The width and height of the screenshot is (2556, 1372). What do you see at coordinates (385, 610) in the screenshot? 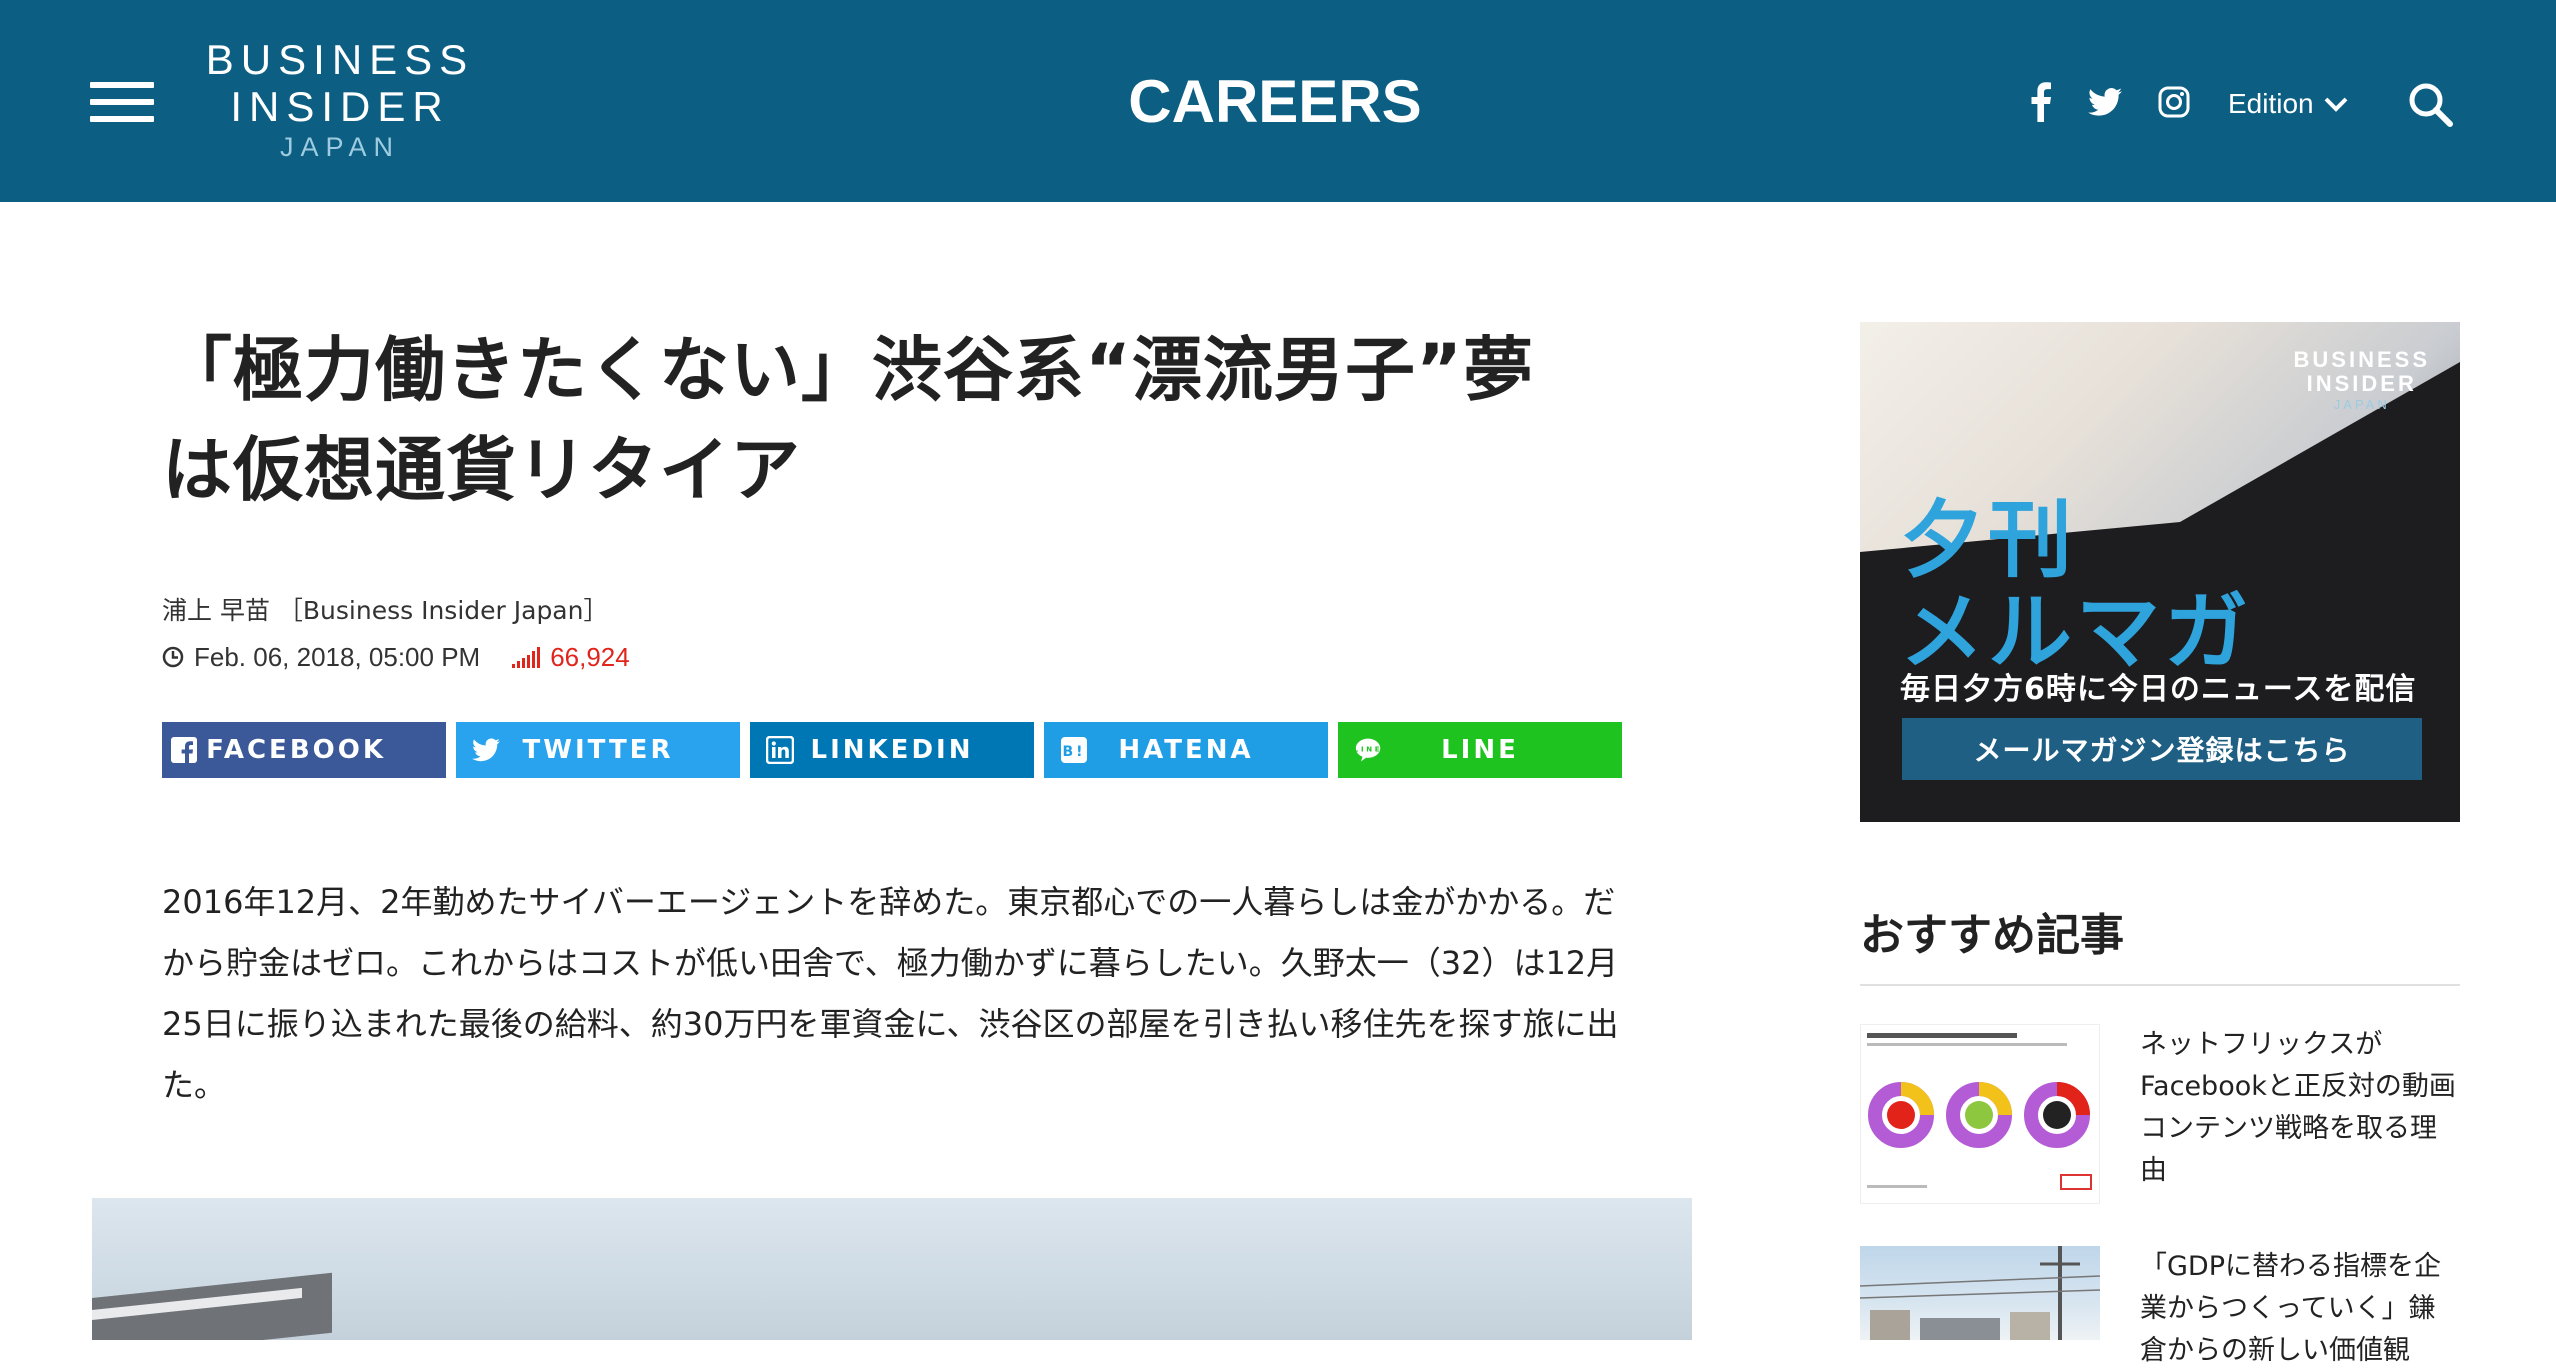
I see `article-byline: 浦上 早苗 ［Business Insider Japan］` at bounding box center [385, 610].